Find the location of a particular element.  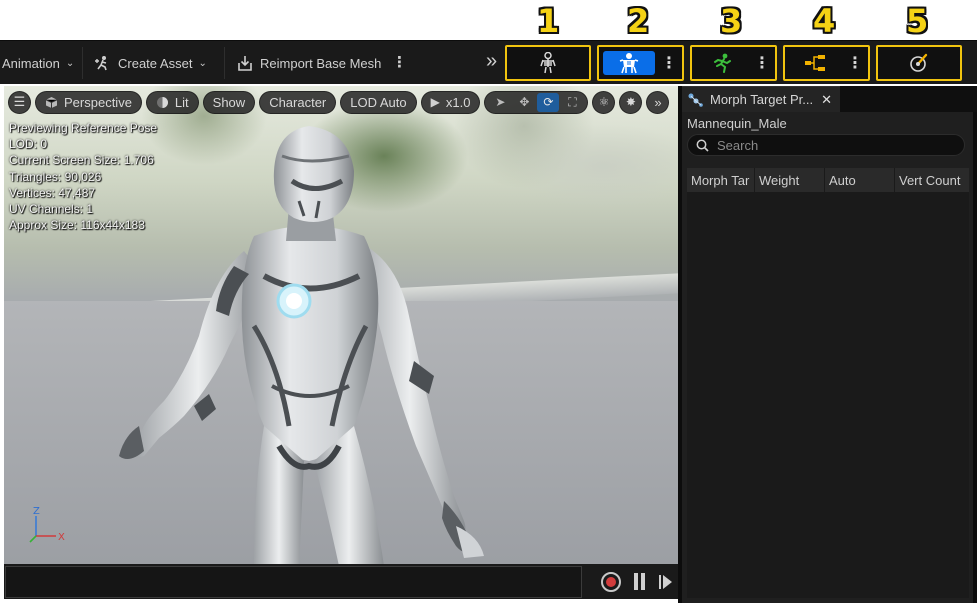

double-chevron-right-icon: » is located at coordinates (492, 60).